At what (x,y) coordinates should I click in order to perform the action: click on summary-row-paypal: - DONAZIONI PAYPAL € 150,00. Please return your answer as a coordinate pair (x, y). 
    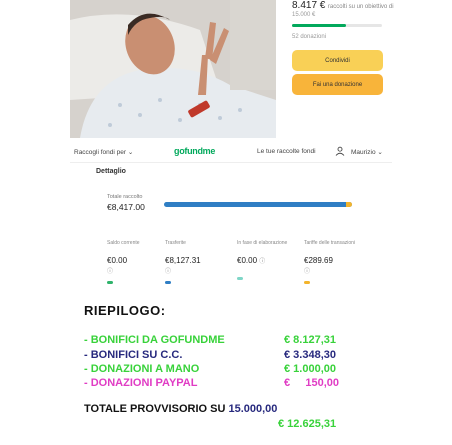
    Looking at the image, I should click on (212, 383).